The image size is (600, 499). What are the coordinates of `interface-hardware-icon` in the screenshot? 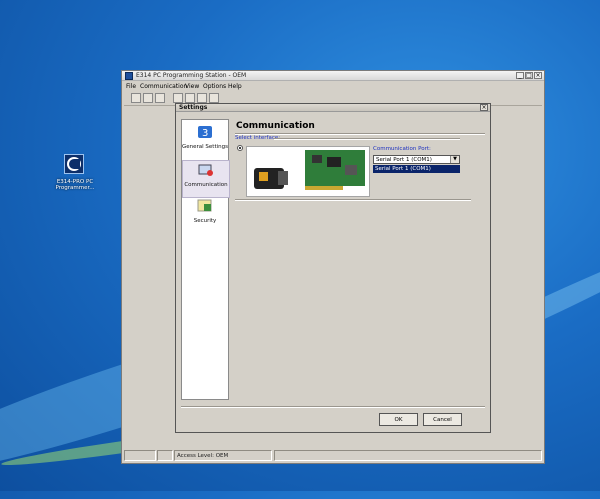 It's located at (309, 170).